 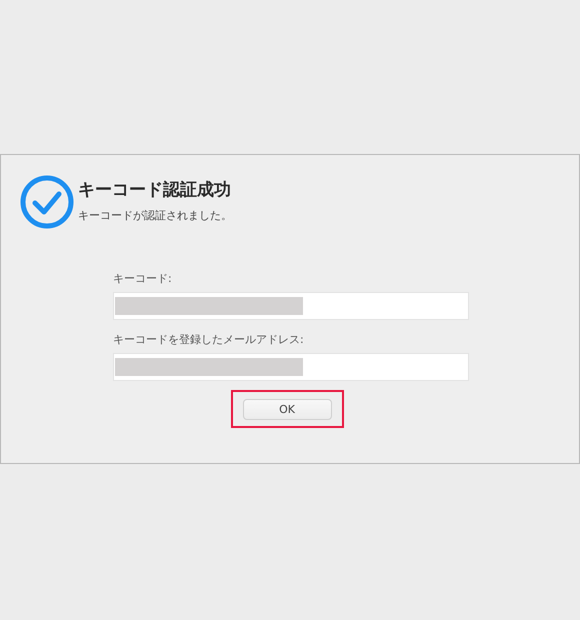 What do you see at coordinates (155, 190) in the screenshot?
I see `dialog-title: キーコード認証成功` at bounding box center [155, 190].